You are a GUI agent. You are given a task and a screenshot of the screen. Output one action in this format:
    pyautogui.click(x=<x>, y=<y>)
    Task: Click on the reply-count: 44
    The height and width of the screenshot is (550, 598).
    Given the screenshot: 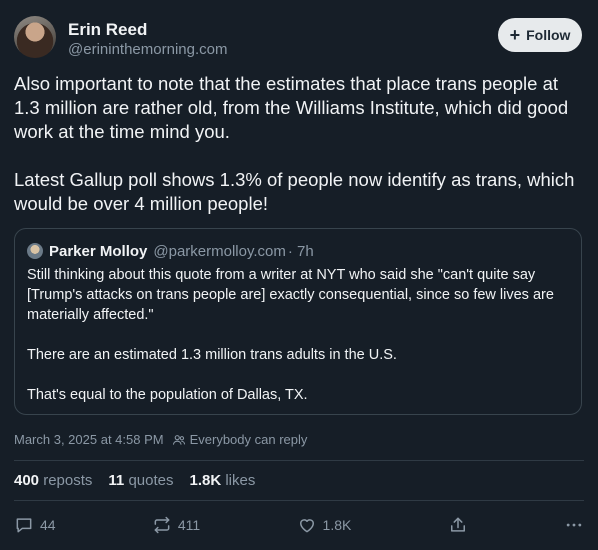 What is the action you would take?
    pyautogui.click(x=48, y=525)
    